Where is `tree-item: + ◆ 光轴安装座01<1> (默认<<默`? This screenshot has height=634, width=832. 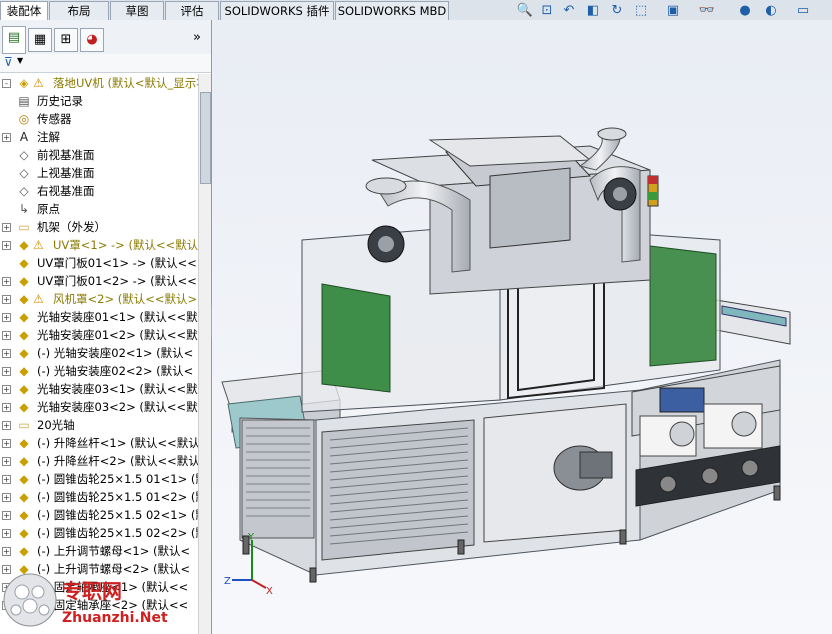
tree-item: + ◆ 光轴安装座01<1> (默认<<默 is located at coordinates (99, 317).